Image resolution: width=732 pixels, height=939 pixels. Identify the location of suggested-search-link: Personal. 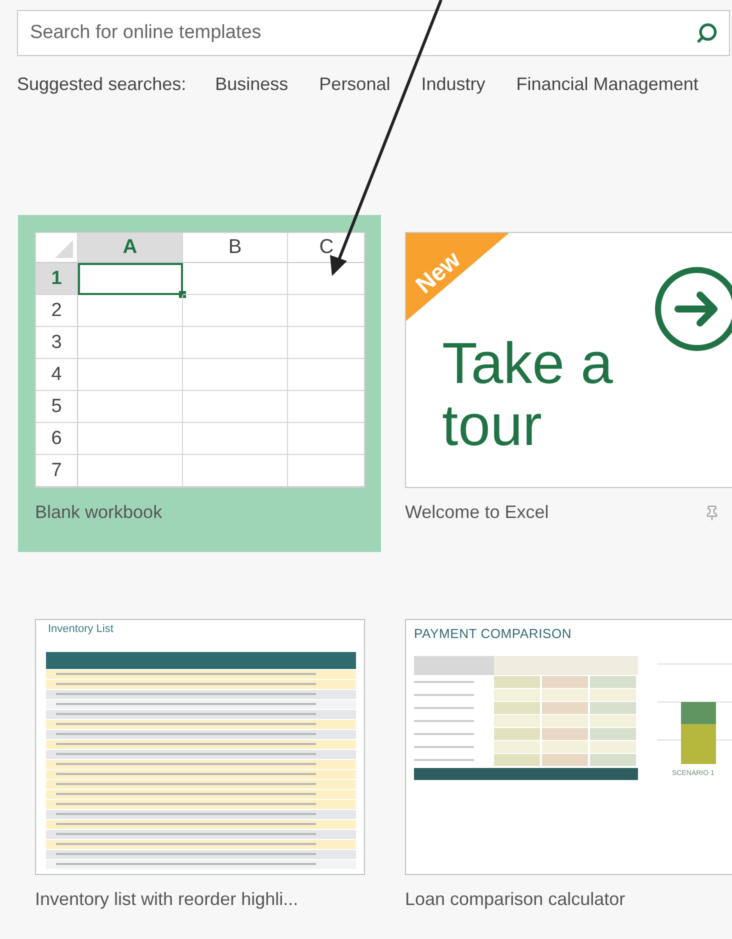
(354, 84).